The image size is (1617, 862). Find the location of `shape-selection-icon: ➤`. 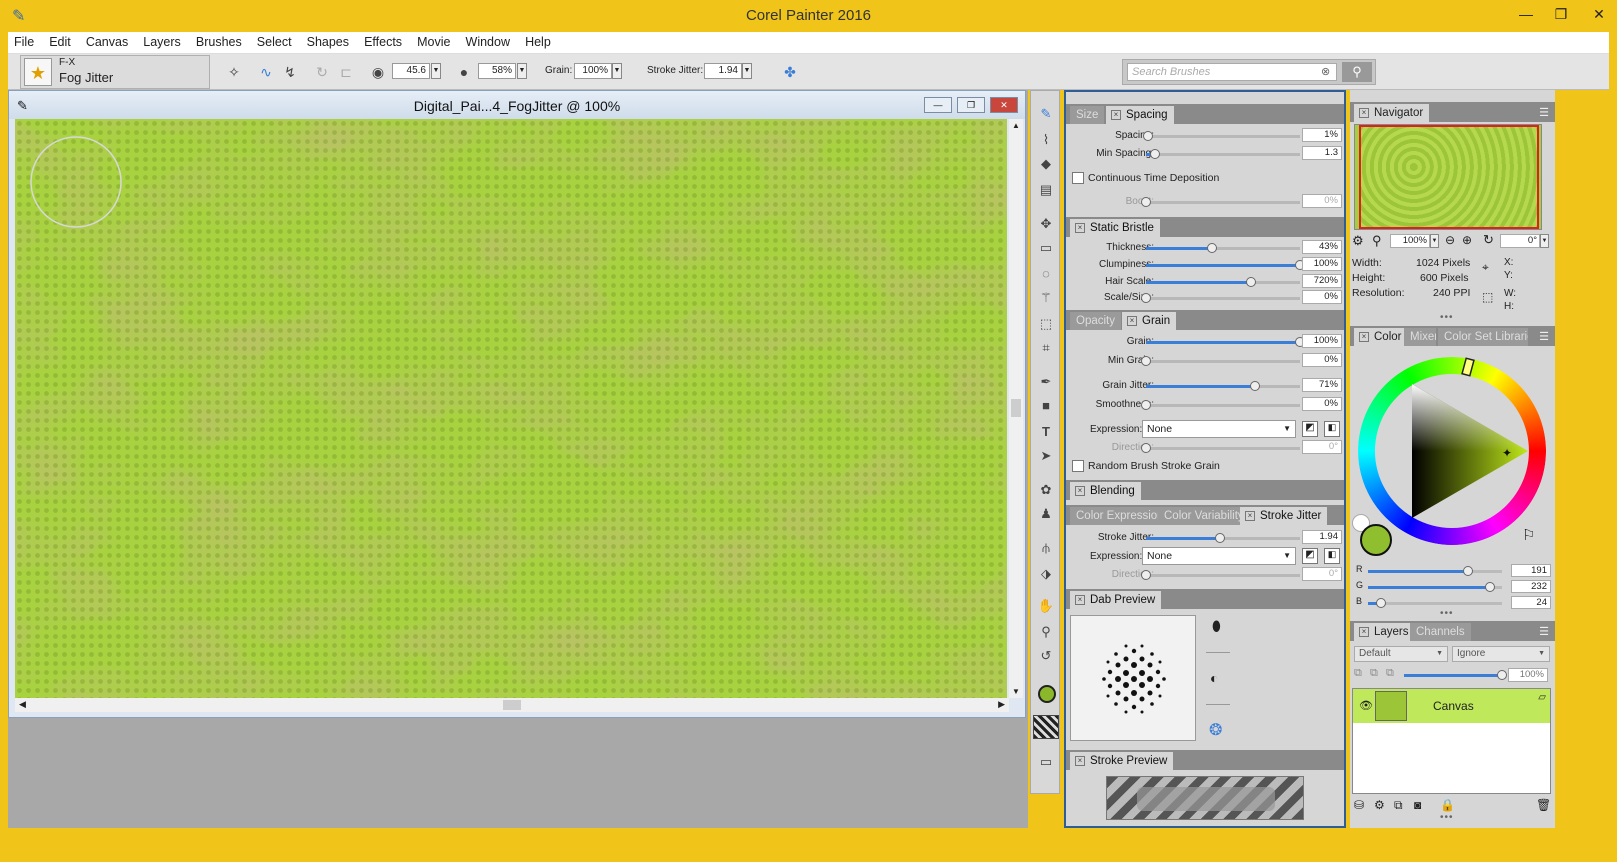

shape-selection-icon: ➤ is located at coordinates (1046, 456).